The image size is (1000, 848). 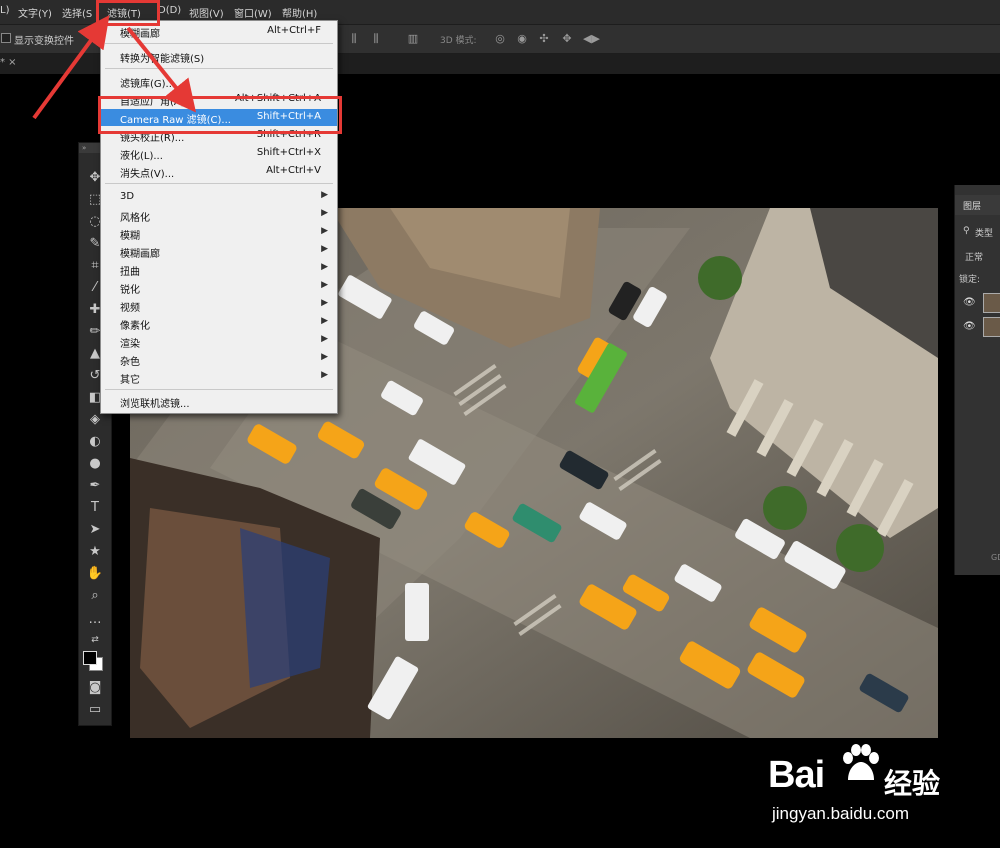 What do you see at coordinates (972, 205) in the screenshot?
I see `tab-layers: 图层` at bounding box center [972, 205].